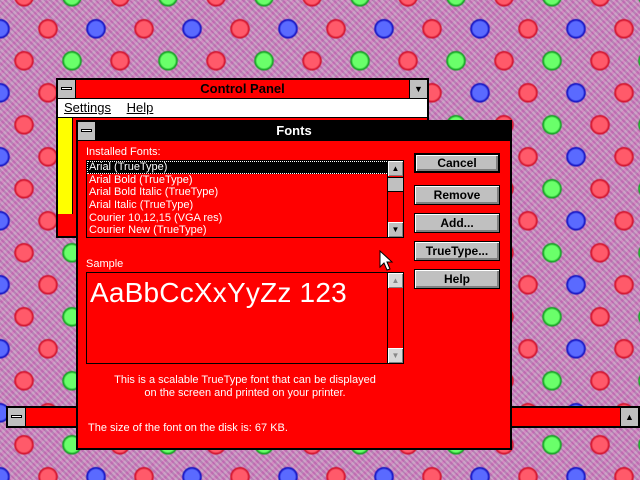 This screenshot has height=480, width=640. What do you see at coordinates (395, 184) in the screenshot?
I see `scroll-thumb` at bounding box center [395, 184].